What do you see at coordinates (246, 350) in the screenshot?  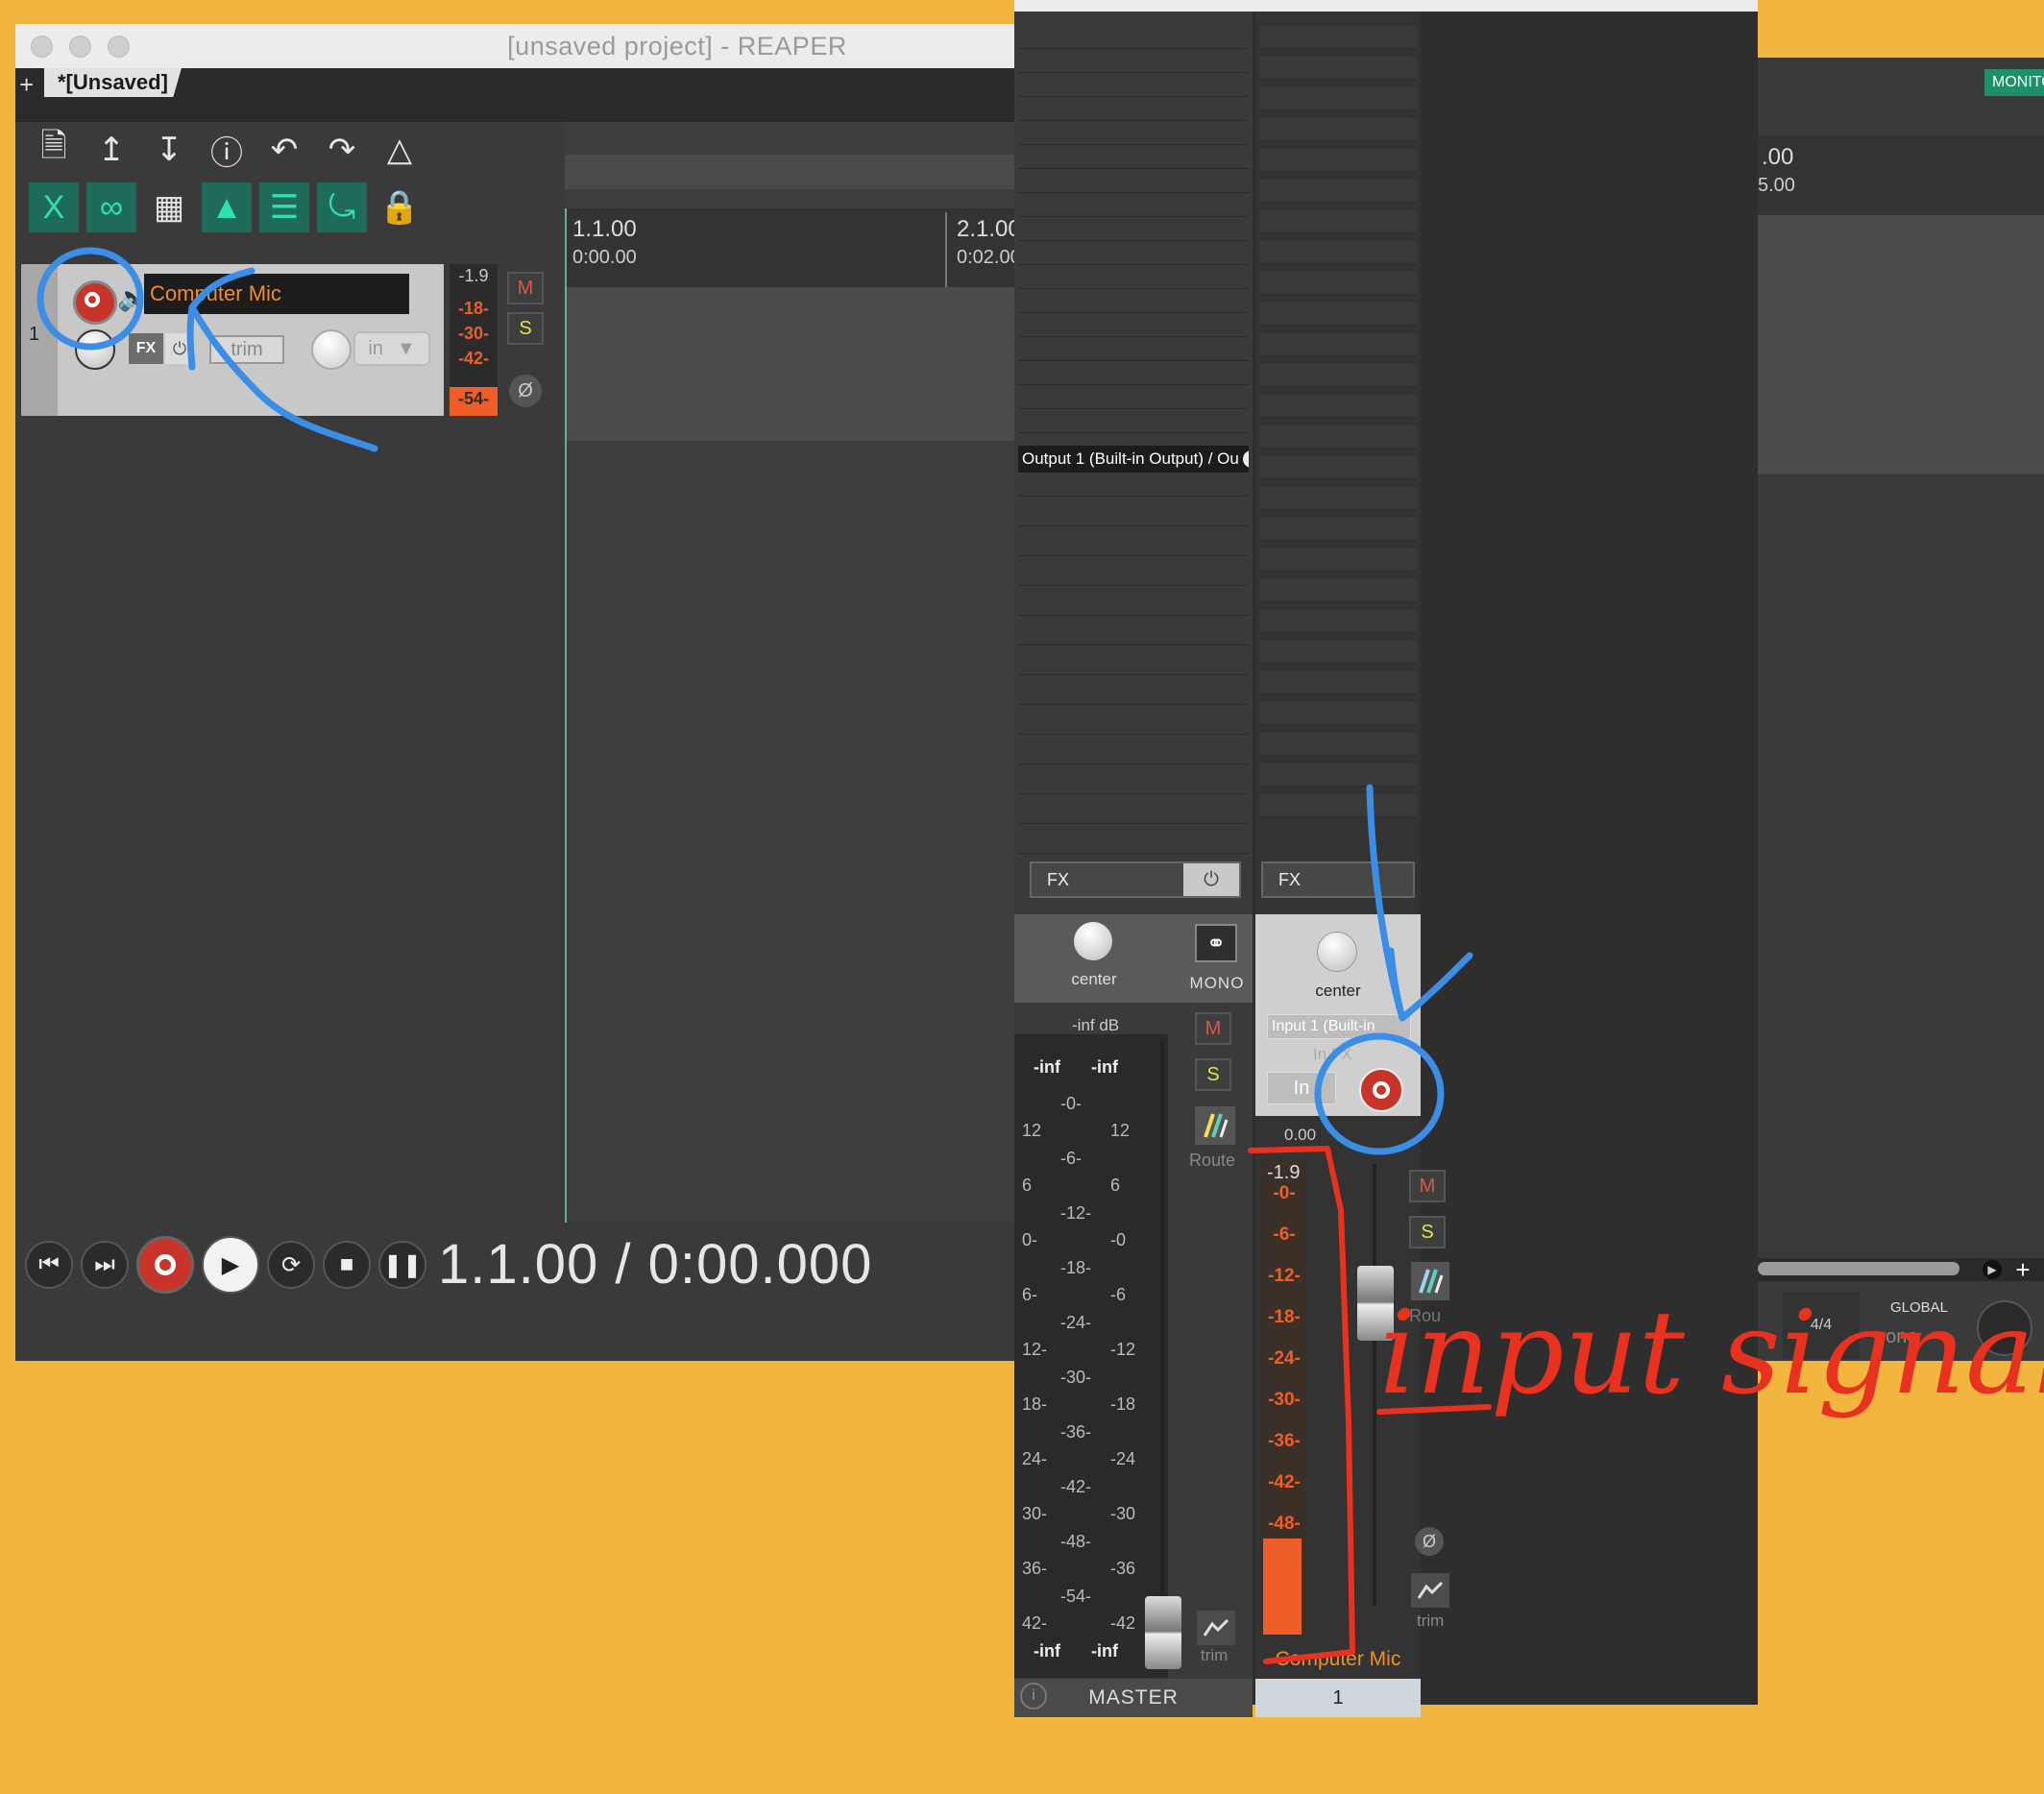 I see `trim-button: trim` at bounding box center [246, 350].